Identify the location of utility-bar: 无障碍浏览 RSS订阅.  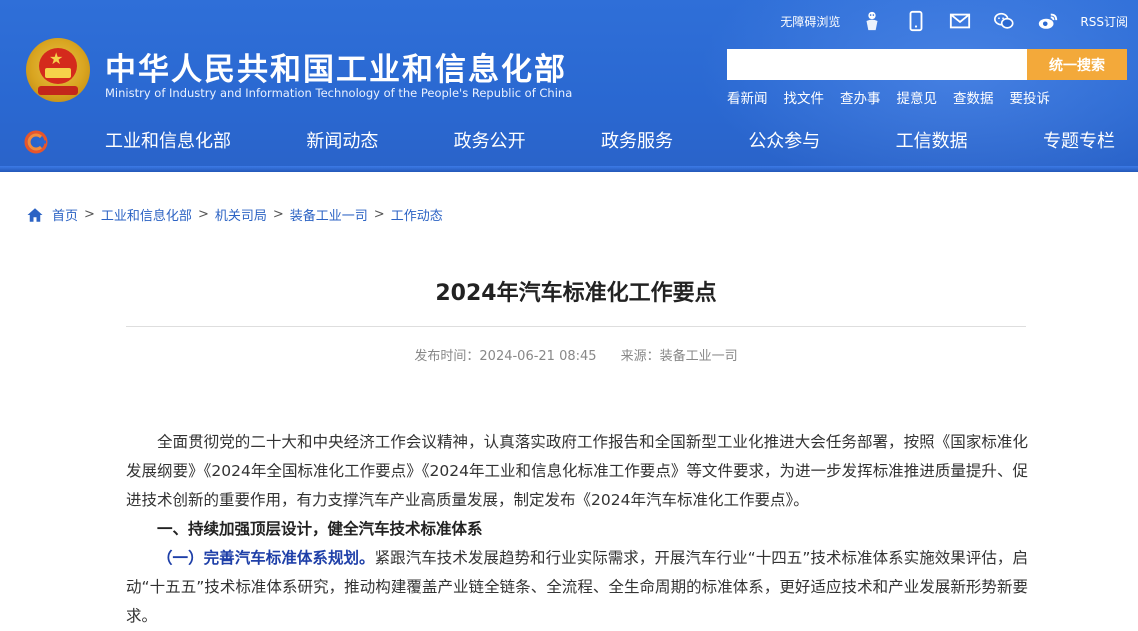
(954, 21).